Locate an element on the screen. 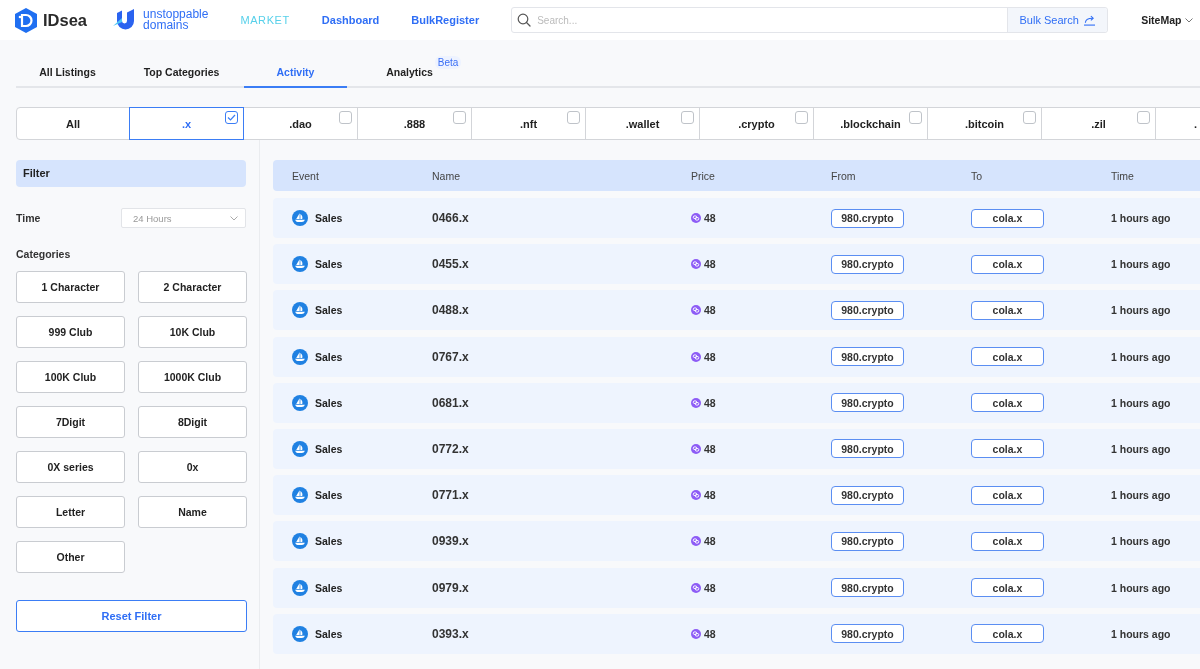  nav-link: BulkRegister is located at coordinates (445, 20).